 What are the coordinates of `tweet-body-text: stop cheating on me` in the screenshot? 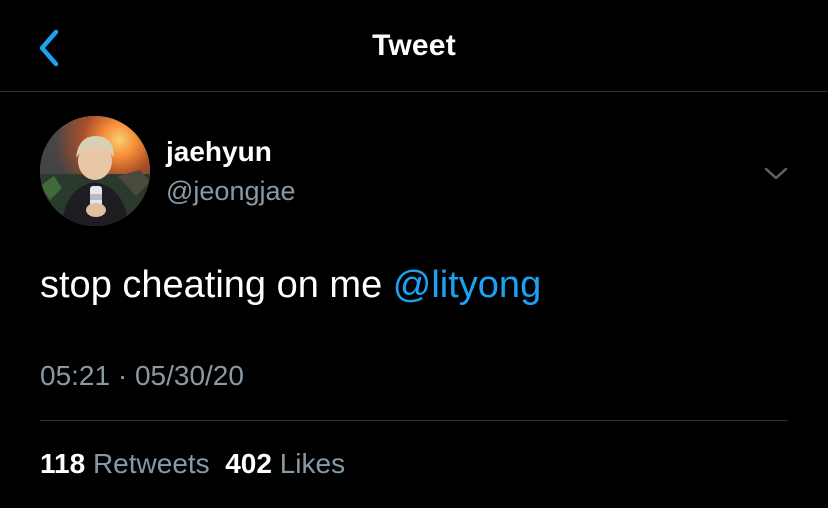 It's located at (216, 285).